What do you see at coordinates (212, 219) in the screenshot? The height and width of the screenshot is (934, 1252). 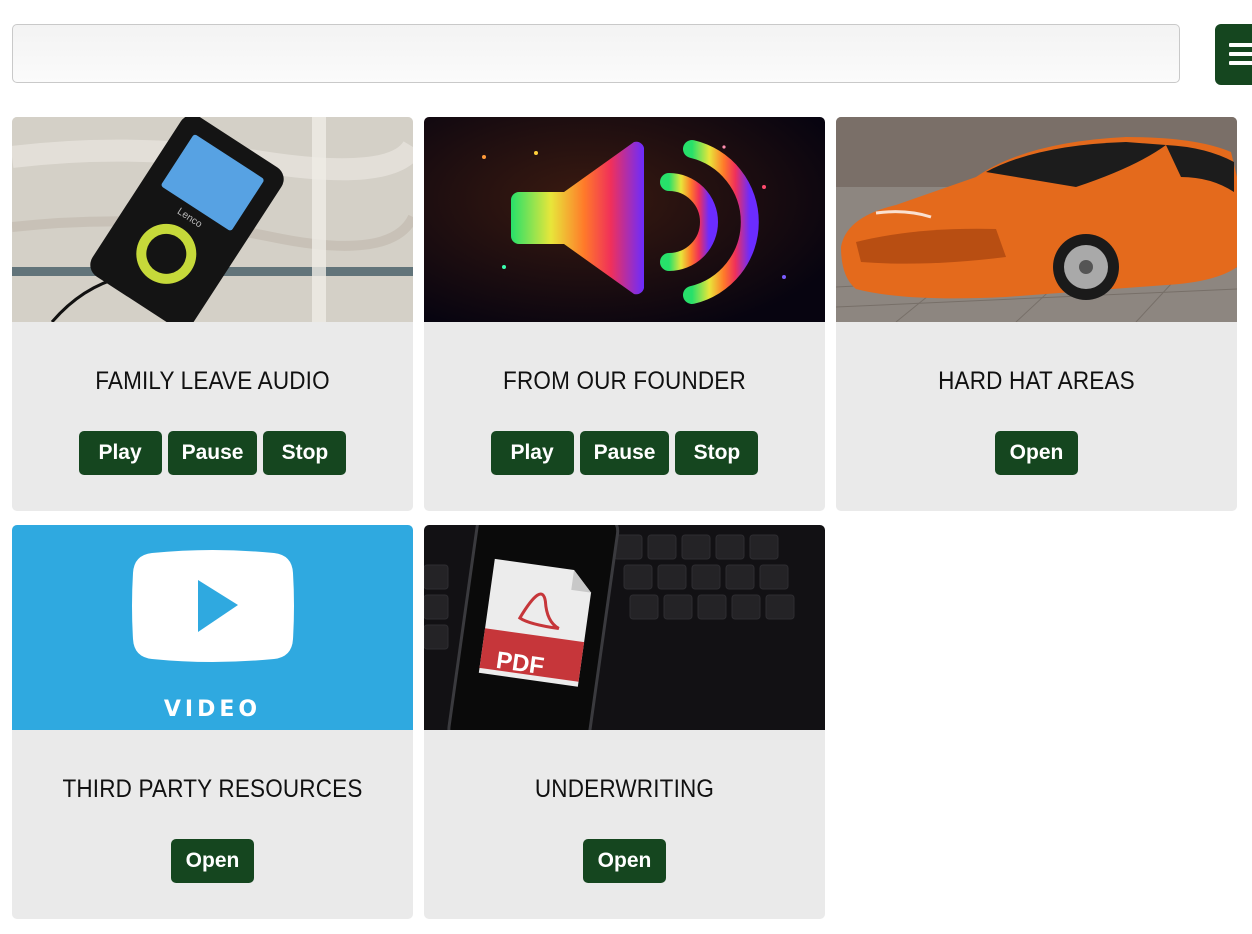 I see `mp3-player-photo: Lenco` at bounding box center [212, 219].